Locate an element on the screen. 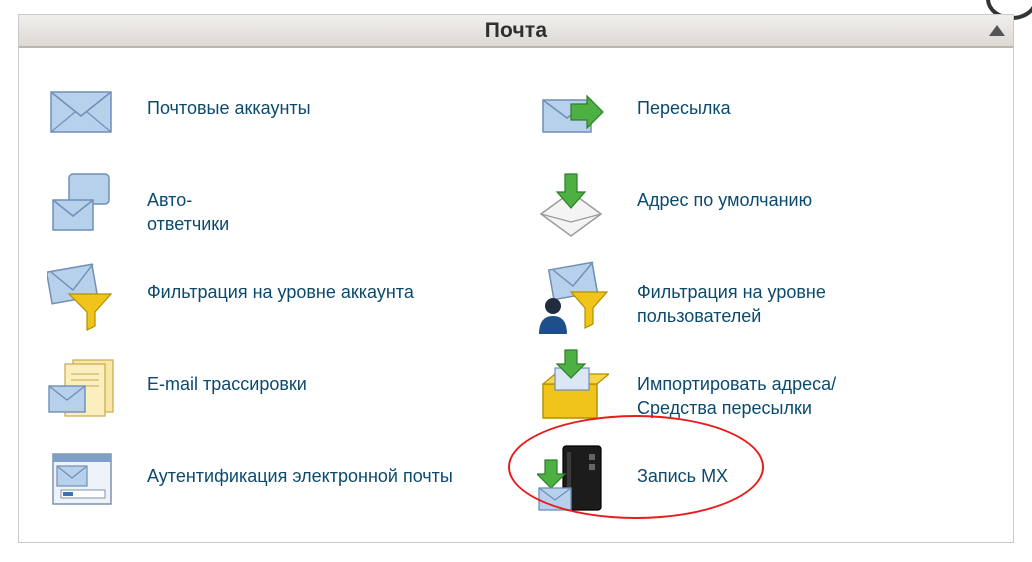 Image resolution: width=1032 pixels, height=562 pixels. item-label: E-mail трассировки is located at coordinates (227, 384).